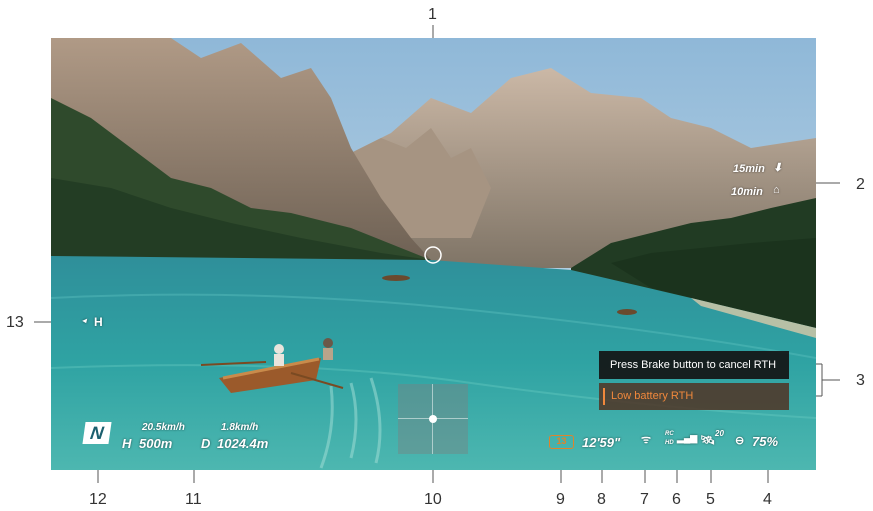 The height and width of the screenshot is (511, 873). Describe the element at coordinates (687, 438) in the screenshot. I see `signal-bars-icon: ▂▄▆` at that location.